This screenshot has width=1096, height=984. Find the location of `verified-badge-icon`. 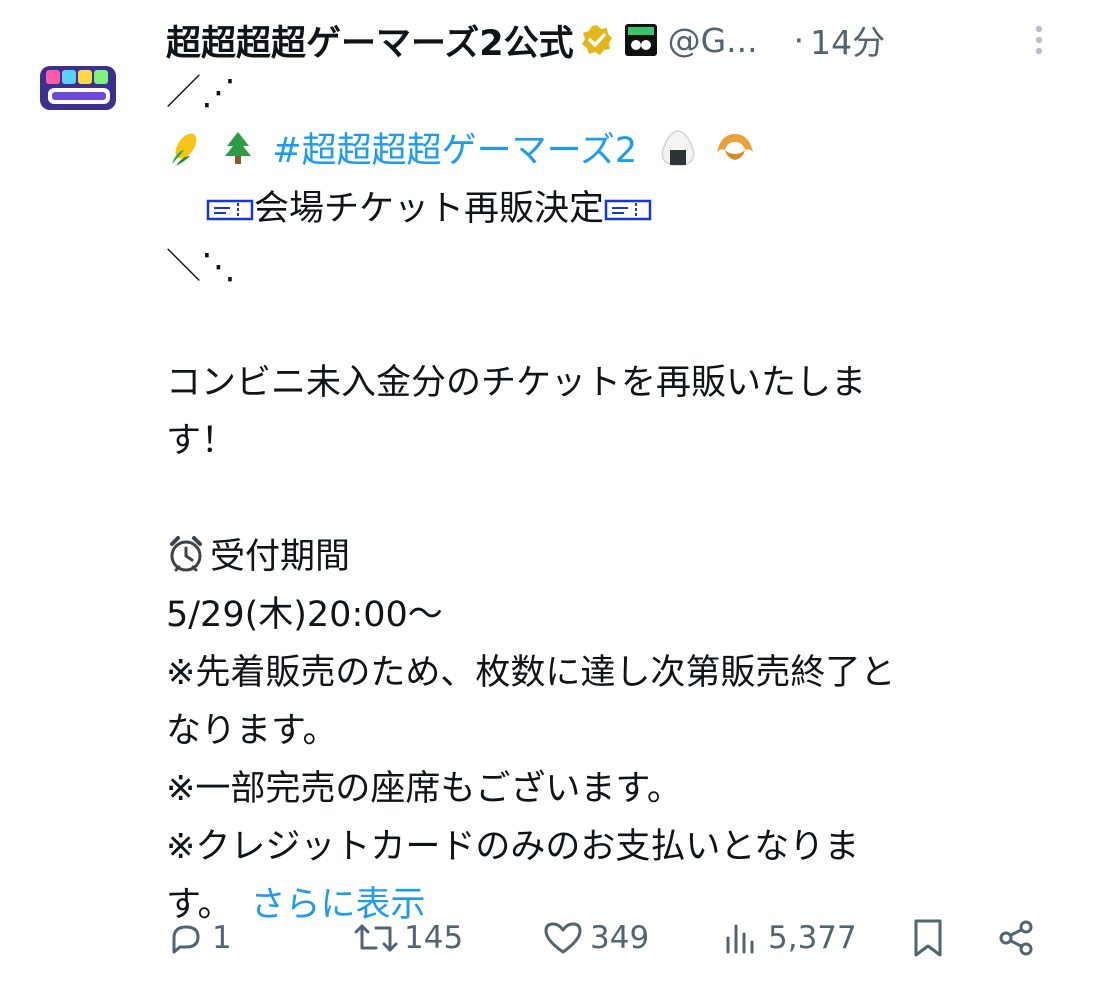

verified-badge-icon is located at coordinates (597, 40).